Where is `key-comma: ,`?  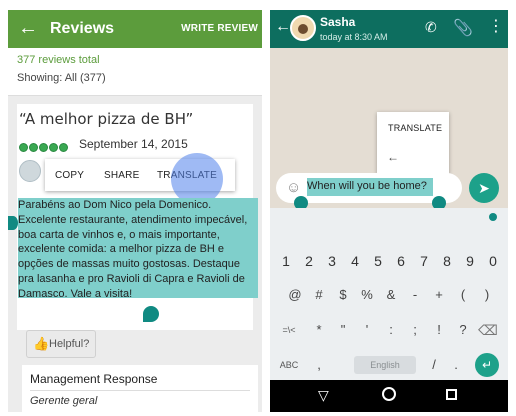
key-comma: , is located at coordinates (319, 365).